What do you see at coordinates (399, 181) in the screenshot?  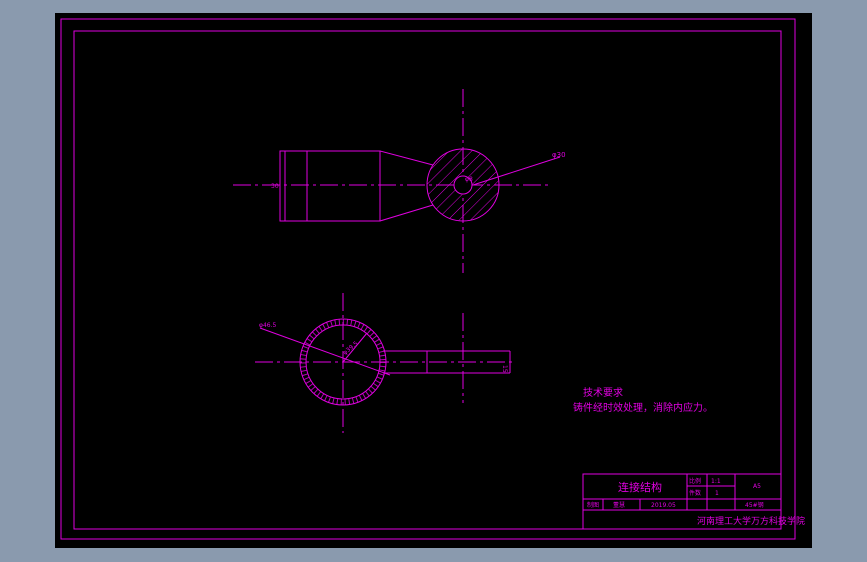 I see `top-view: φ30 φ8 30` at bounding box center [399, 181].